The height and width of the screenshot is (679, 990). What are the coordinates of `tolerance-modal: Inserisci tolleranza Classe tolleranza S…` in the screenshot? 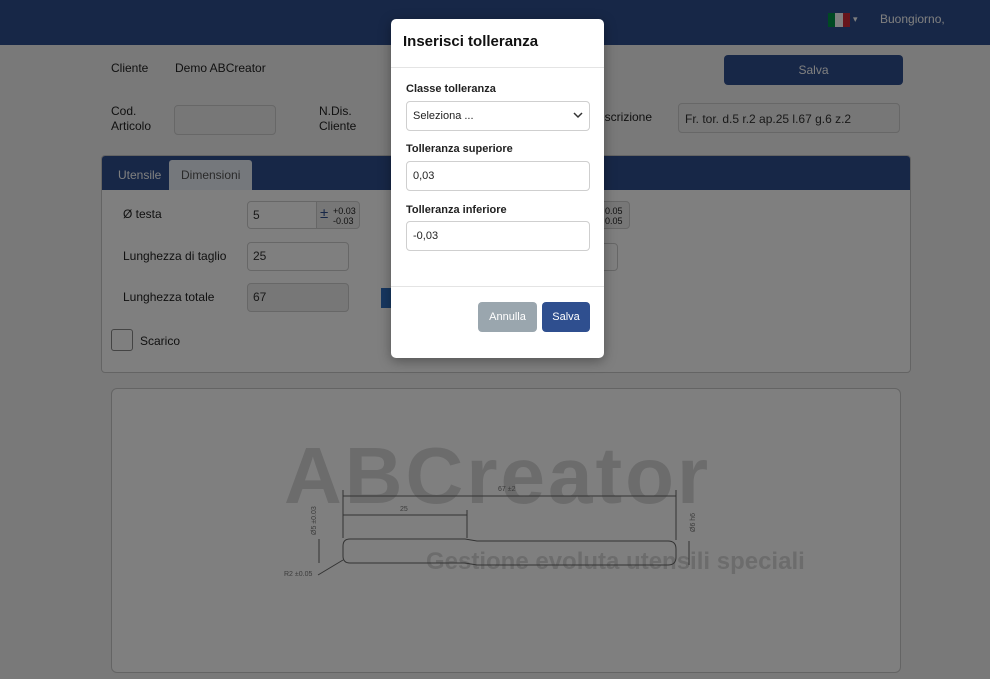 It's located at (497, 188).